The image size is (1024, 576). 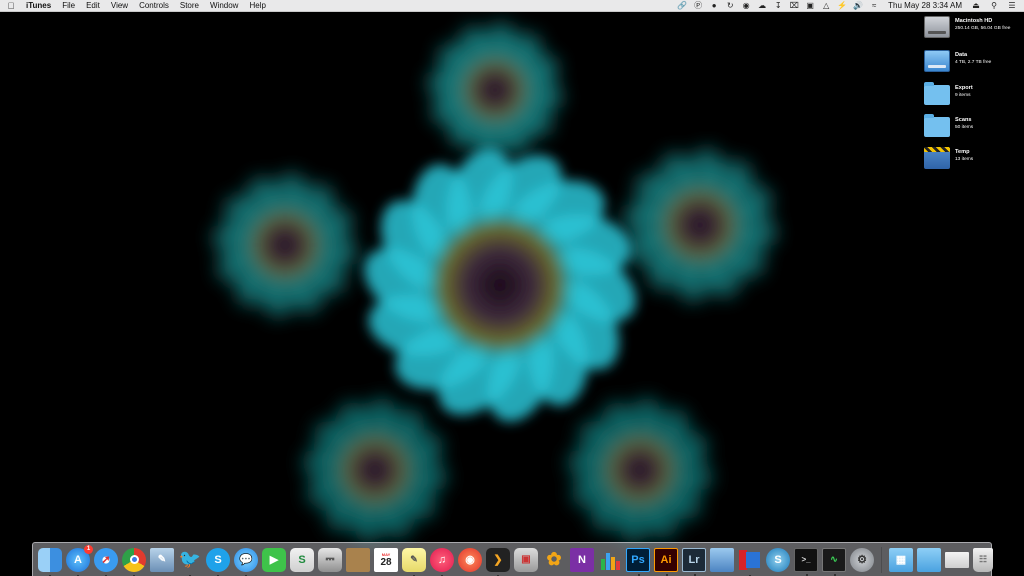 What do you see at coordinates (330, 559) in the screenshot?
I see `scanner-icon: ⎓` at bounding box center [330, 559].